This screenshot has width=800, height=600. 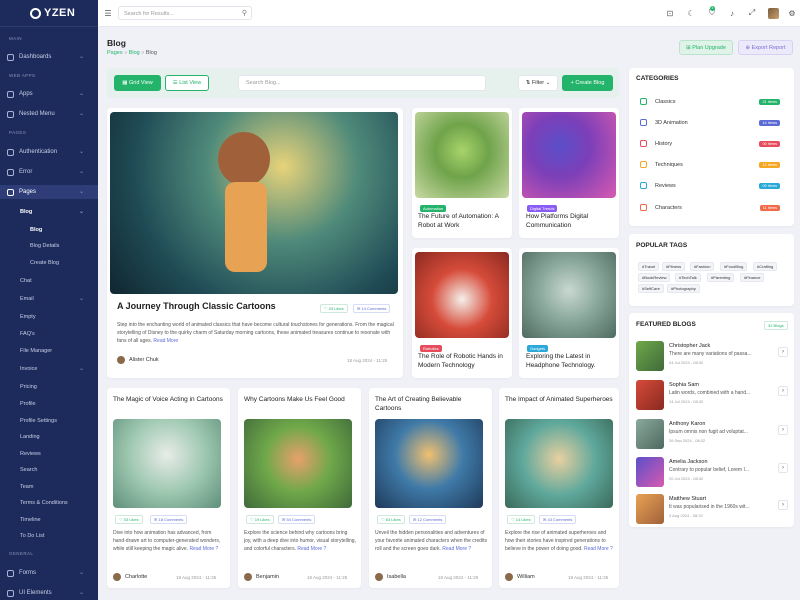 What do you see at coordinates (670, 13) in the screenshot?
I see `language-icon: ⊡` at bounding box center [670, 13].